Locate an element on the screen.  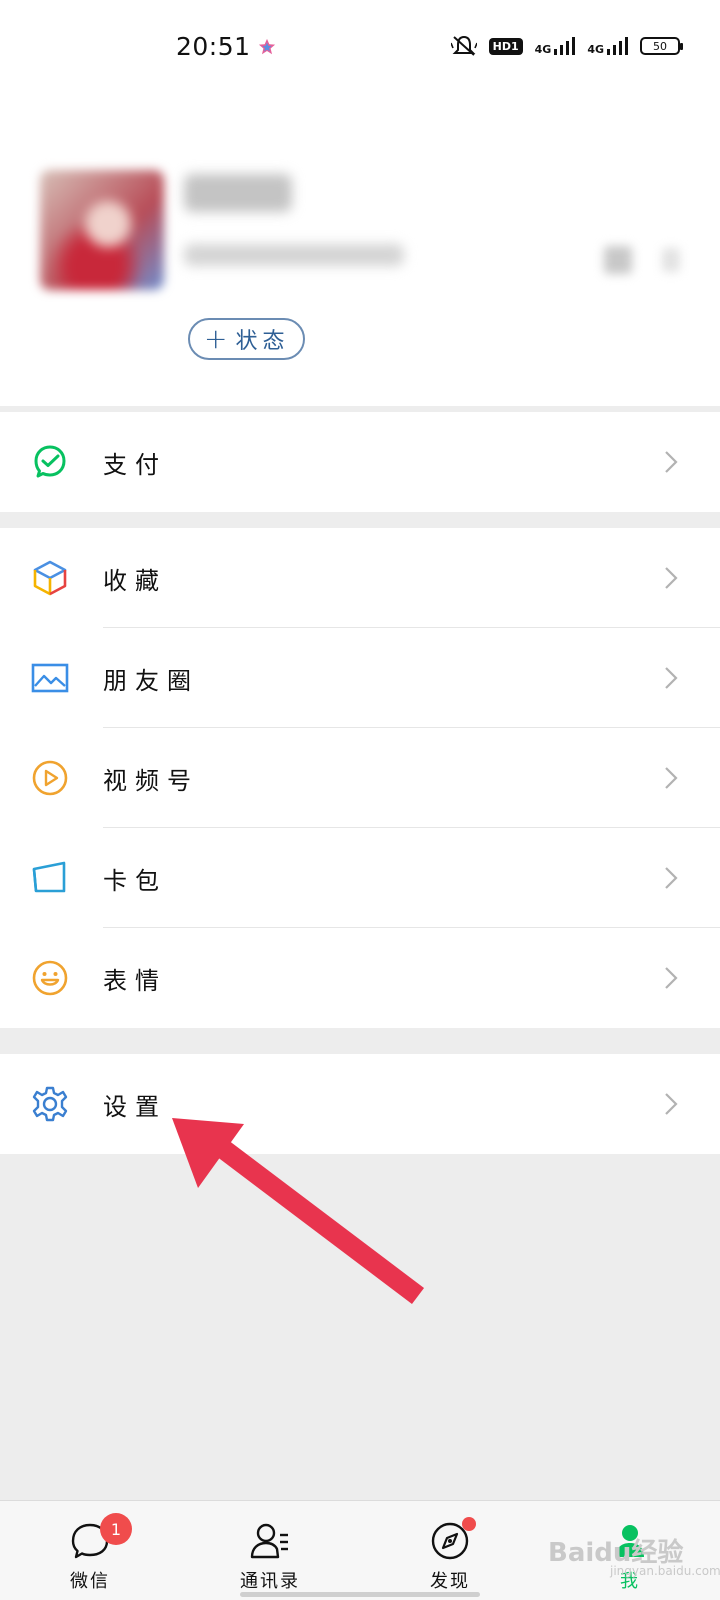
tab-contacts: 通讯录 is located at coordinates (270, 1550).